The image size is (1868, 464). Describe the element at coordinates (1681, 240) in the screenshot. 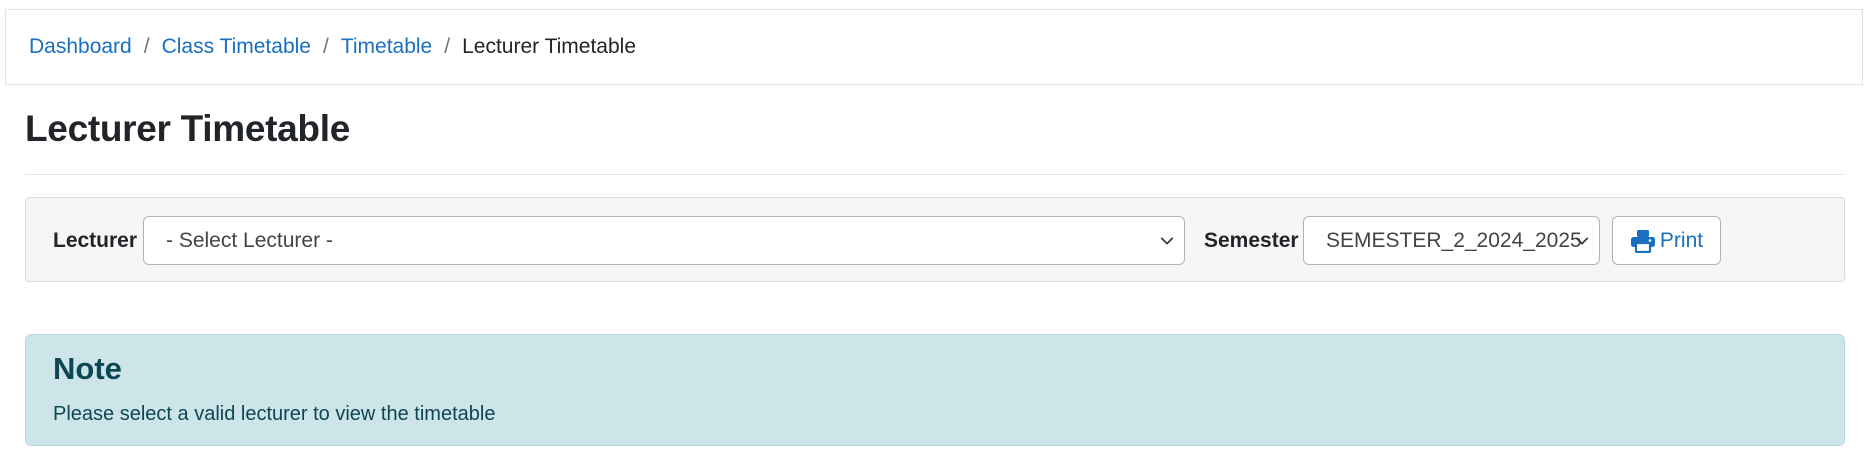

I see `print-button-label: Print` at that location.